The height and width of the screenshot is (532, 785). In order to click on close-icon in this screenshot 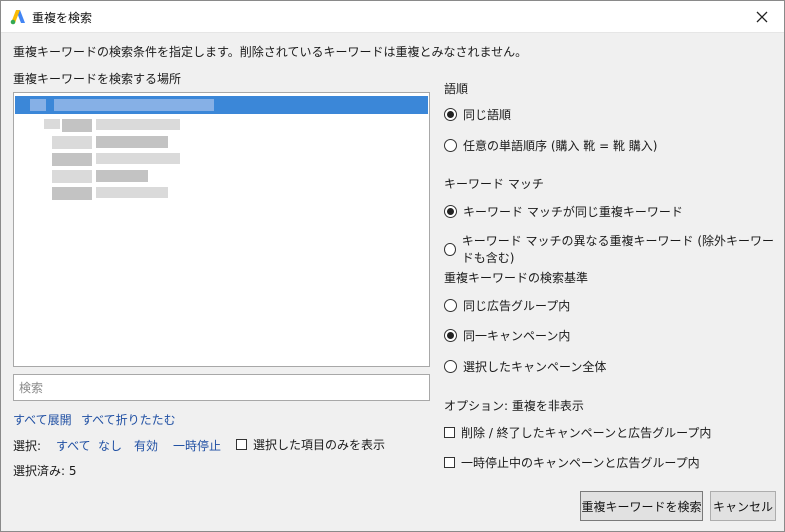, I will do `click(762, 16)`.